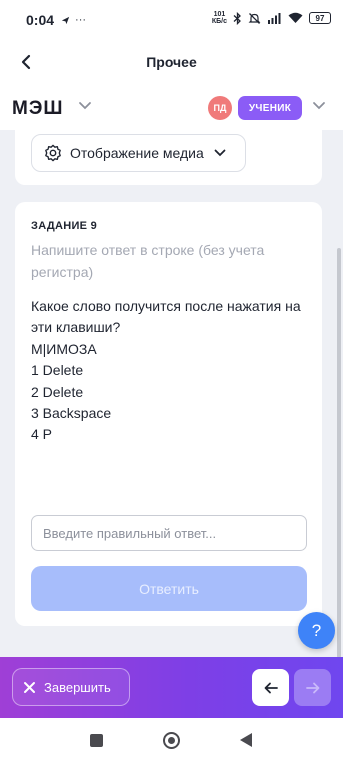  I want to click on mute-icon, so click(254, 18).